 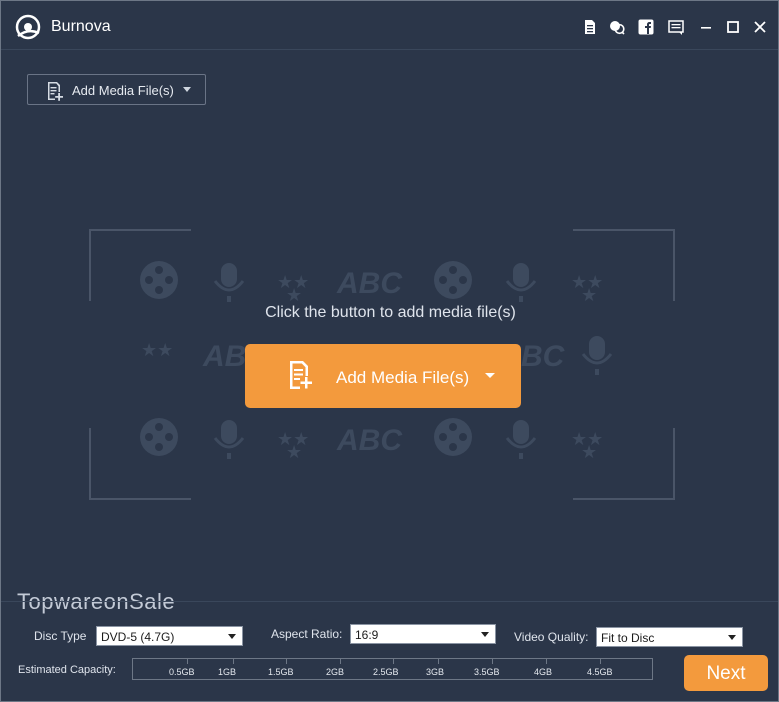 I want to click on add-media-main-label: Add Media File(s), so click(x=403, y=377).